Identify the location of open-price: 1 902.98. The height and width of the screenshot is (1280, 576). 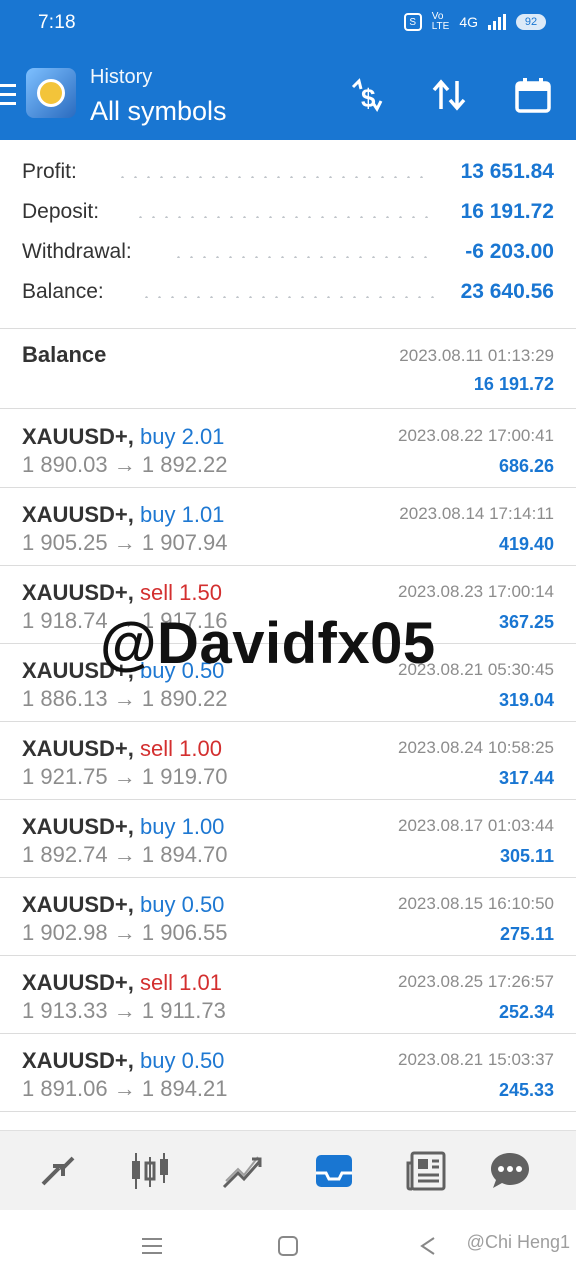
(65, 932).